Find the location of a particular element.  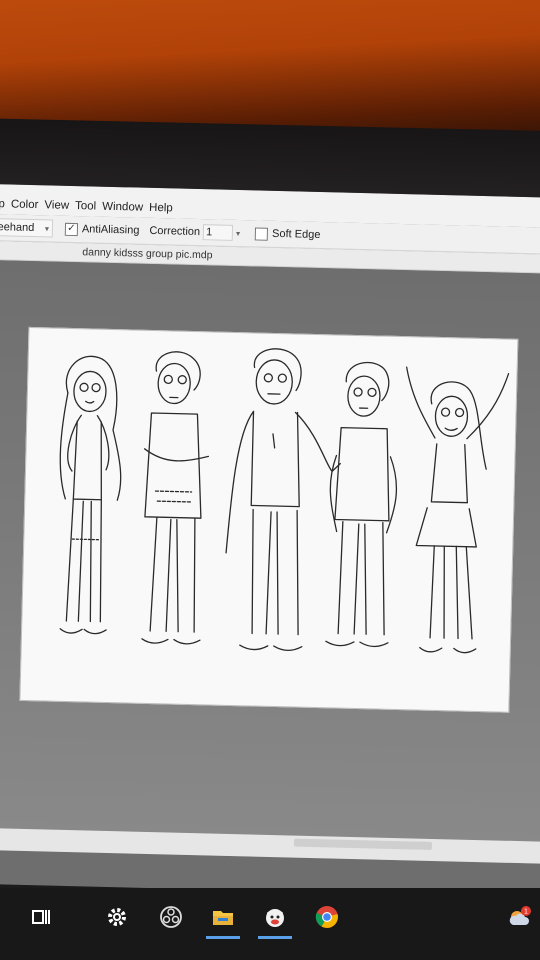

scrollbar-thumb is located at coordinates (363, 844).